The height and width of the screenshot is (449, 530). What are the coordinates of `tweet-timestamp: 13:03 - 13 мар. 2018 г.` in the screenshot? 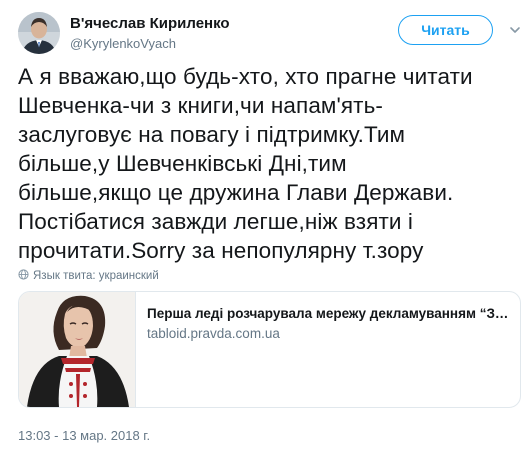 It's located at (84, 436).